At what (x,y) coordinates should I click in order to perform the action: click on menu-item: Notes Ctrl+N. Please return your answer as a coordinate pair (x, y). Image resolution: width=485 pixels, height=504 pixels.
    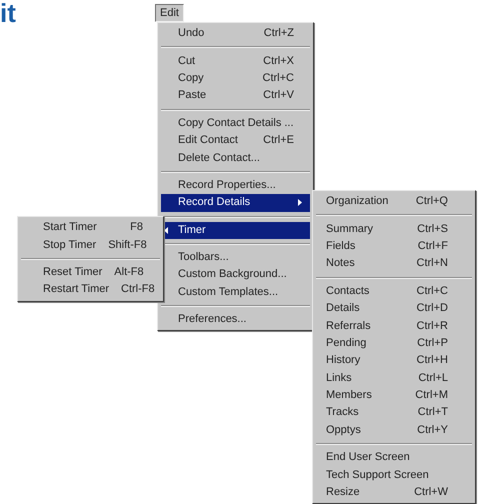
    Looking at the image, I should click on (394, 264).